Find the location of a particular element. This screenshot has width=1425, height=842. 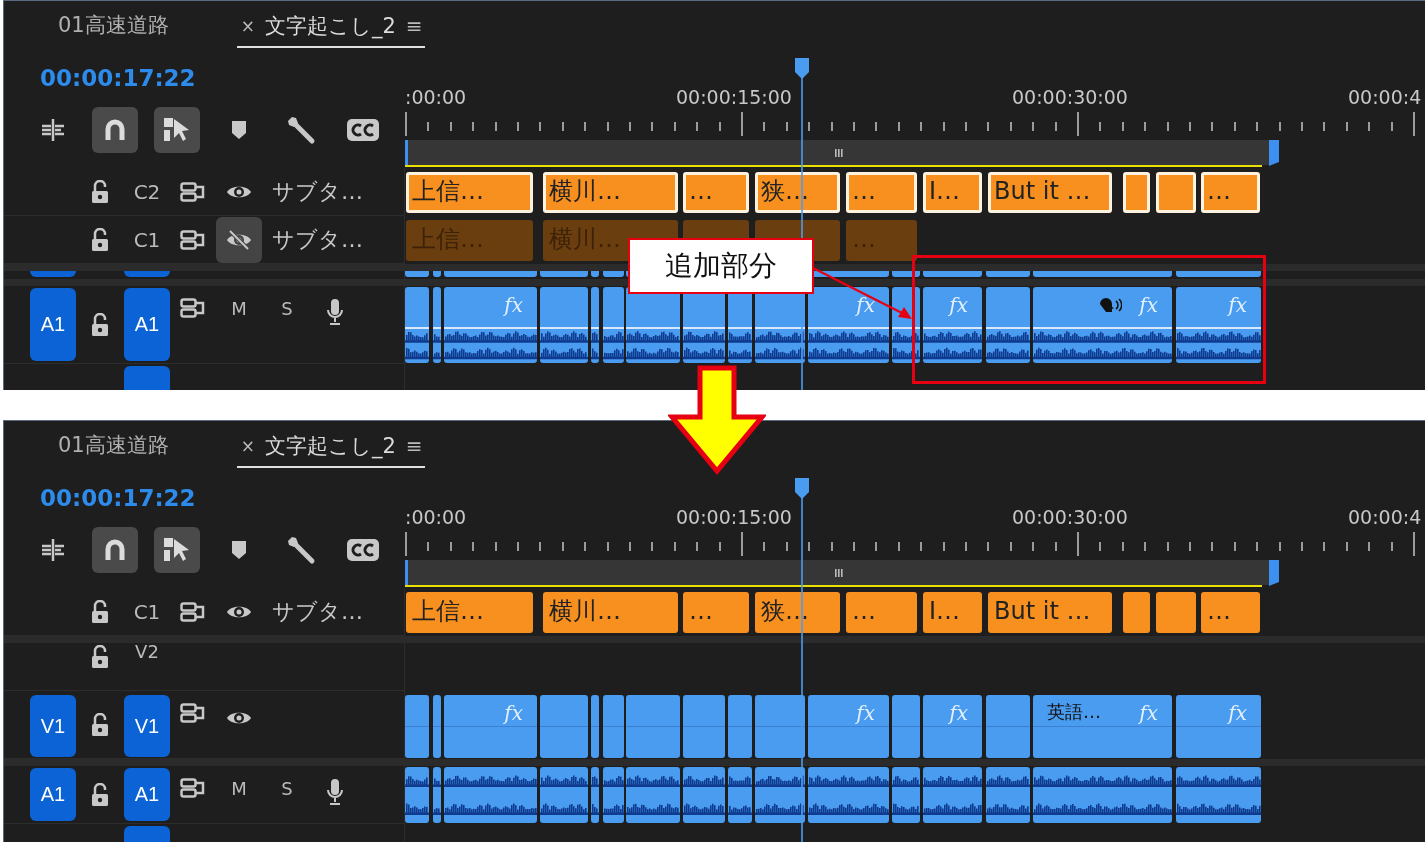

callout-tooltip: 追加部分 is located at coordinates (721, 266).